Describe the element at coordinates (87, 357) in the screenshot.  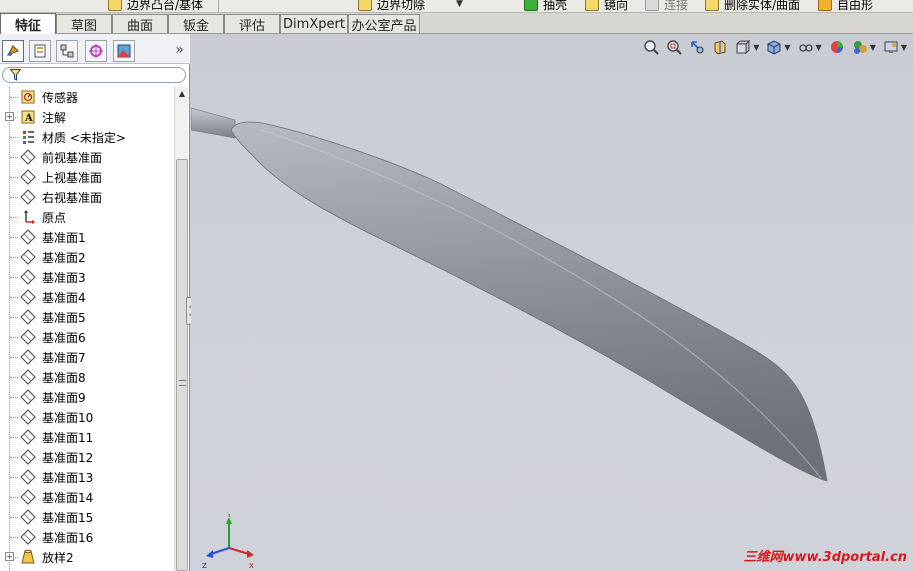
I see `tree-item: 基准面7` at that location.